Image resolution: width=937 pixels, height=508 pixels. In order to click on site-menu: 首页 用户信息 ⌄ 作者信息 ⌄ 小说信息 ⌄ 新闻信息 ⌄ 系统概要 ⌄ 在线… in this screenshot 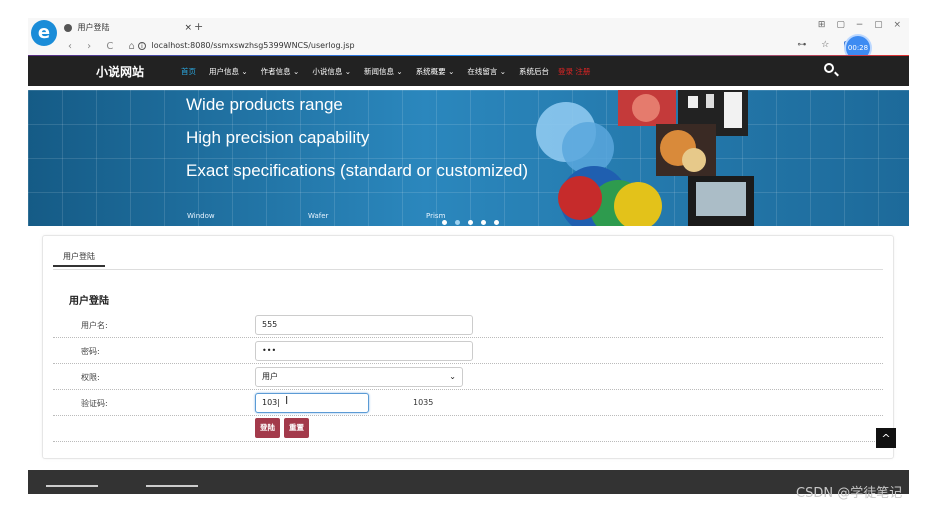, I will do `click(392, 71)`.